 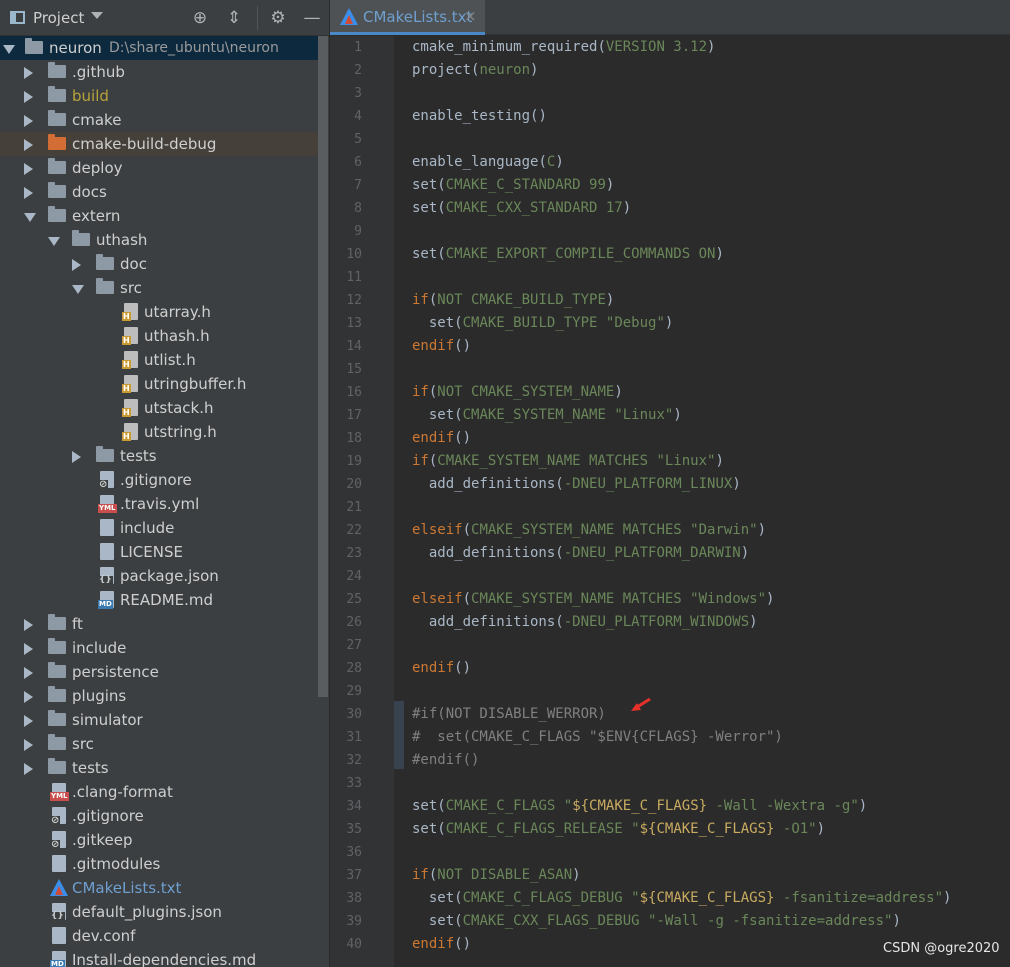 What do you see at coordinates (159, 528) in the screenshot?
I see `tree-file: include` at bounding box center [159, 528].